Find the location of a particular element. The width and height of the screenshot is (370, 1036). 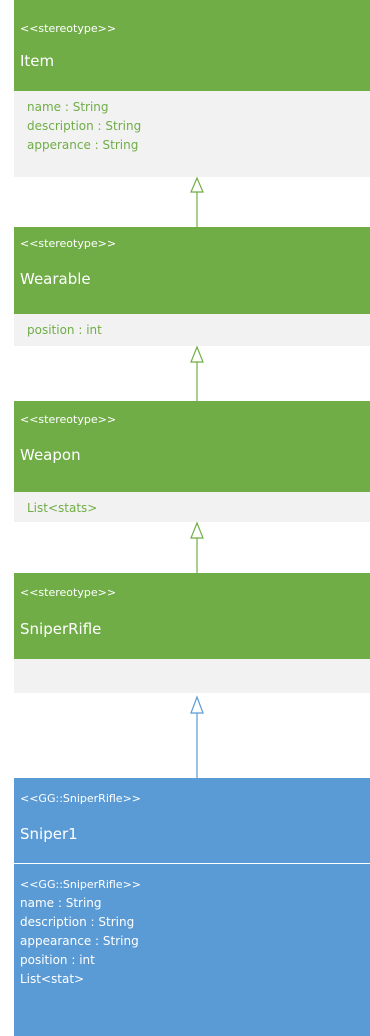

generalization-sniperrifle-weapon is located at coordinates (197, 547).